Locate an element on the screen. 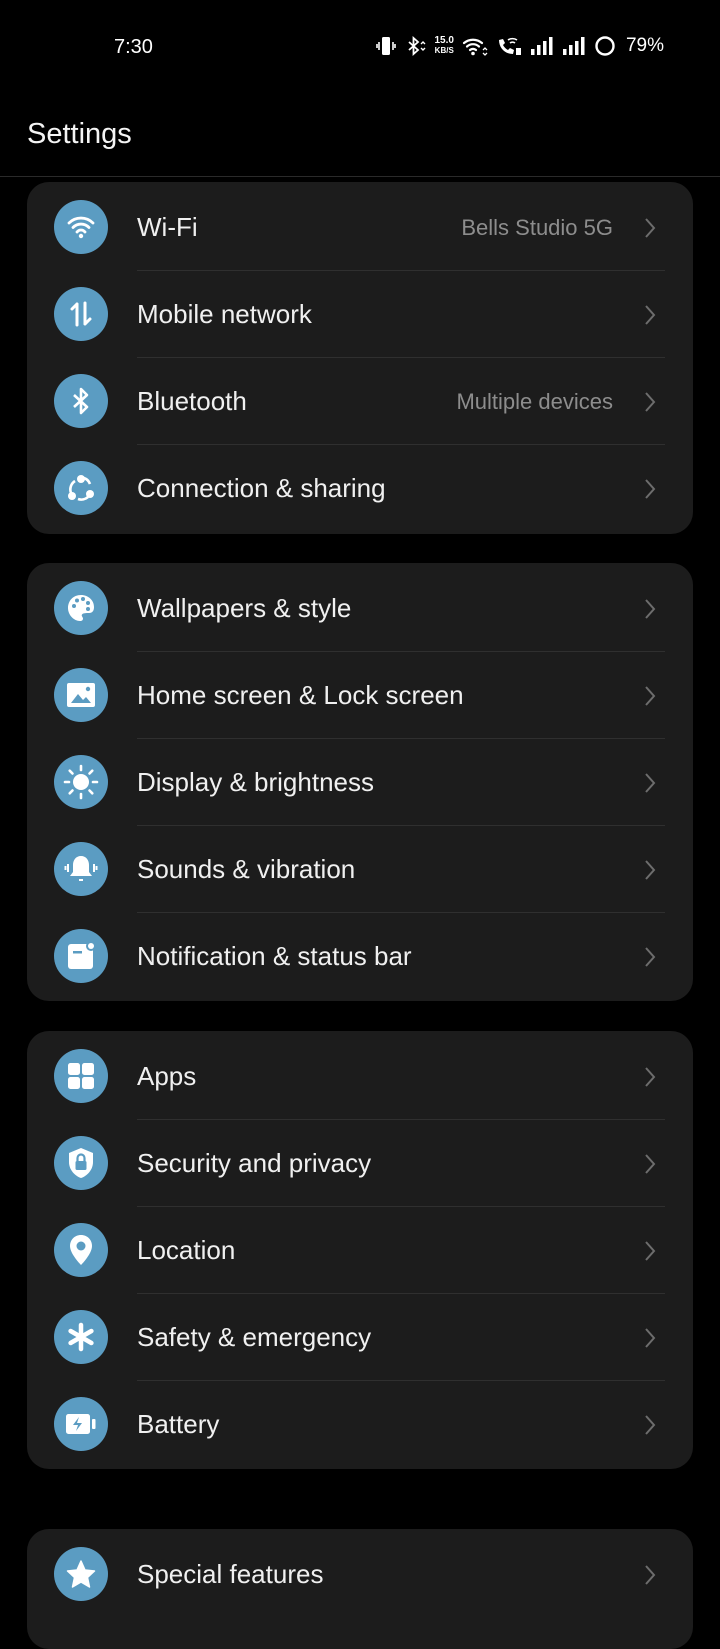 This screenshot has height=1649, width=720. network-speed: 15.0 KB/S is located at coordinates (444, 46).